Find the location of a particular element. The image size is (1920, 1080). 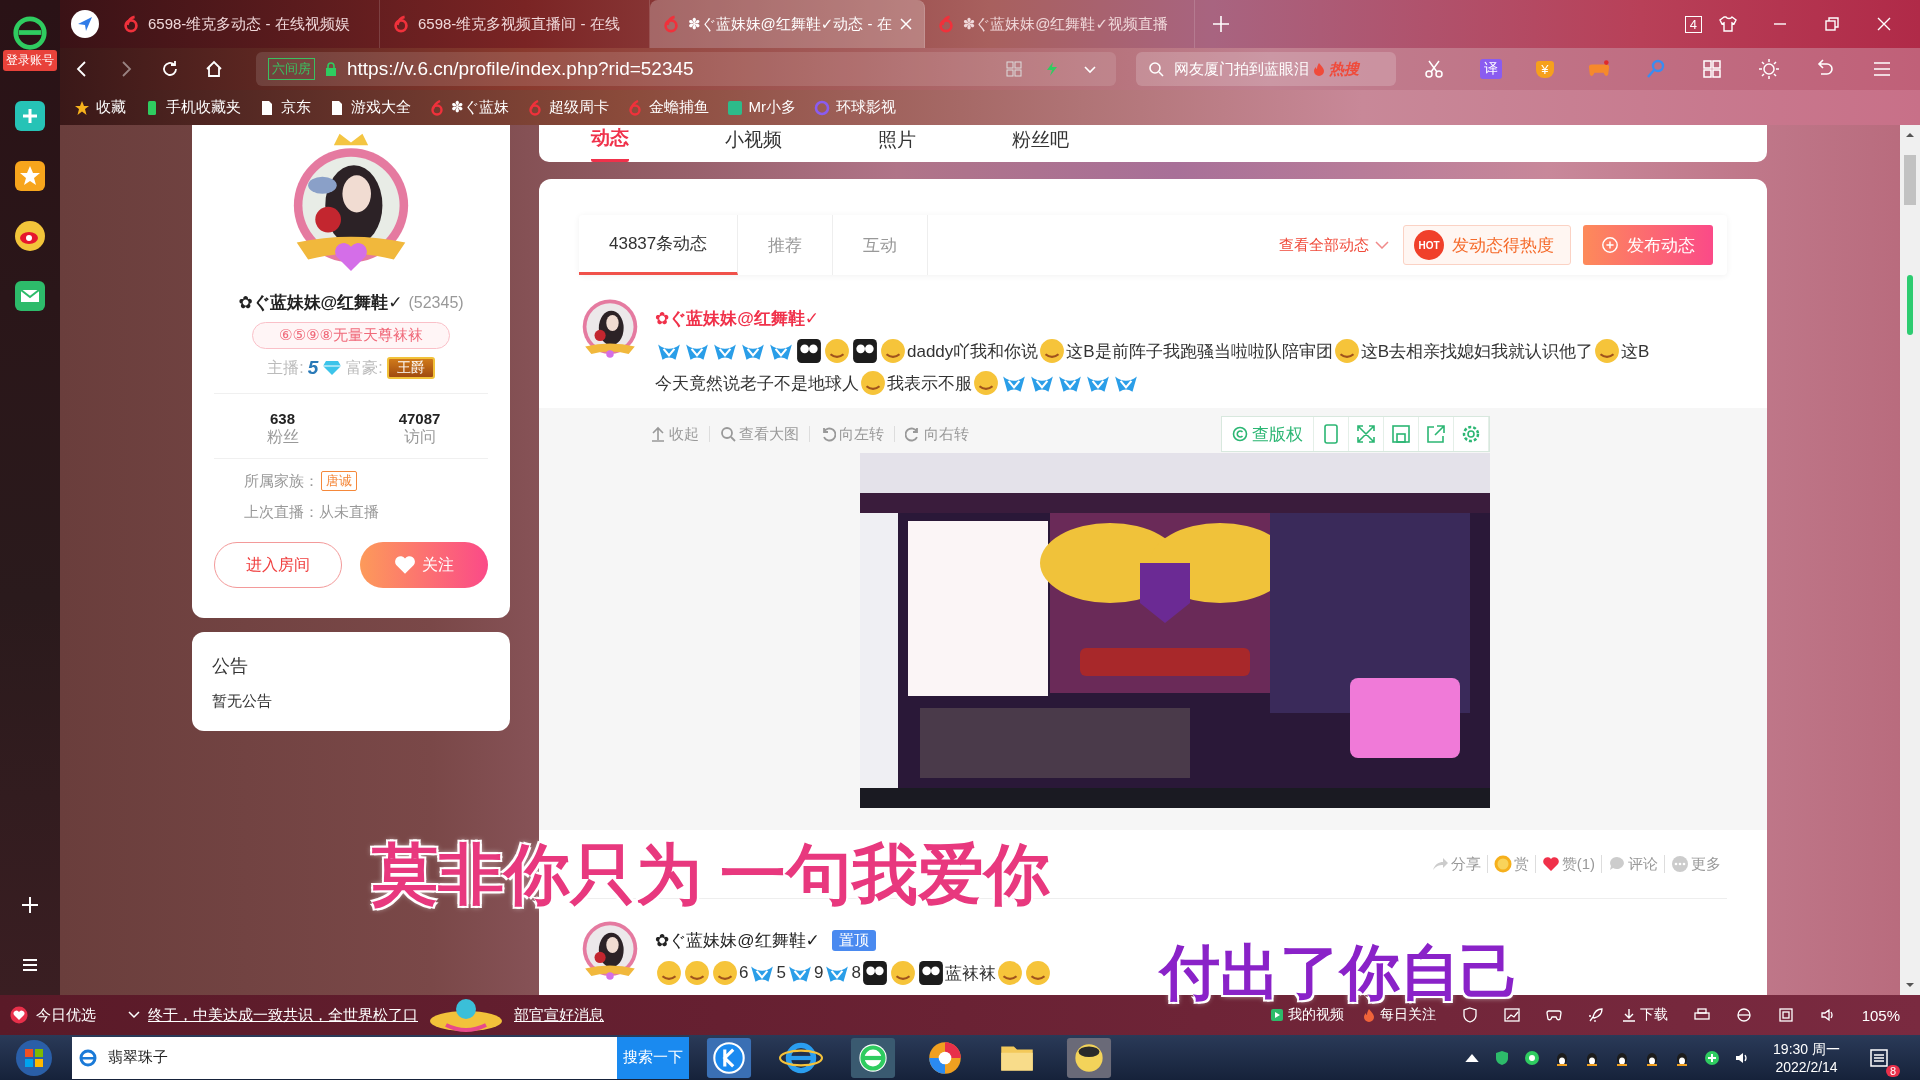

follow-button: 关注 is located at coordinates (424, 565).